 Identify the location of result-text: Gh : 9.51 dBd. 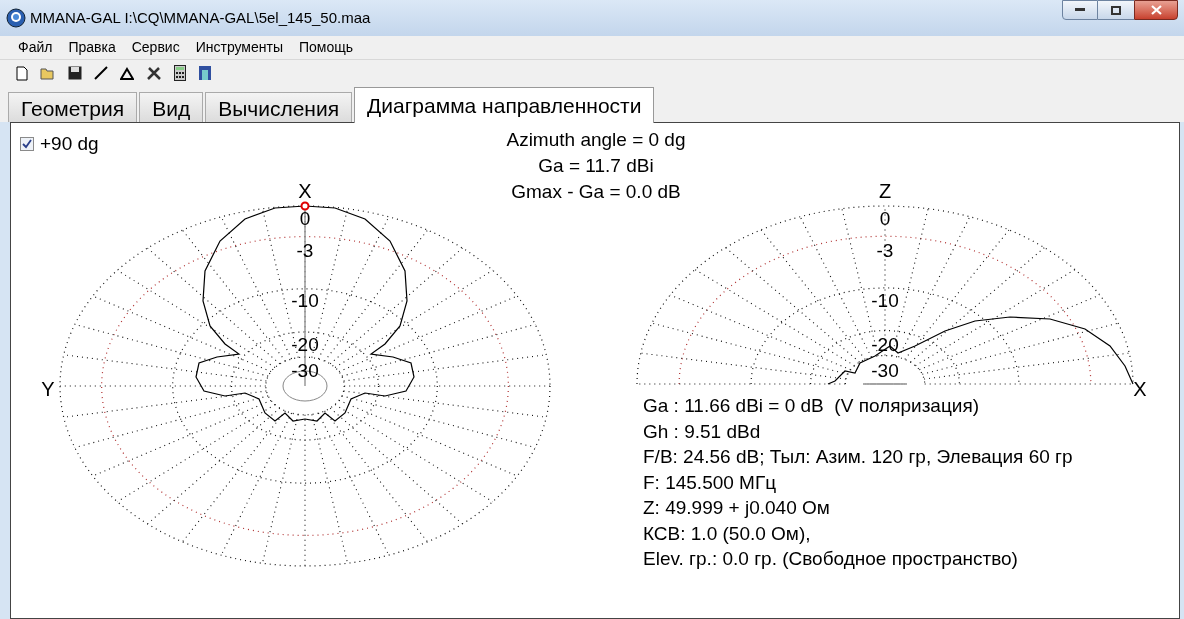
(702, 431).